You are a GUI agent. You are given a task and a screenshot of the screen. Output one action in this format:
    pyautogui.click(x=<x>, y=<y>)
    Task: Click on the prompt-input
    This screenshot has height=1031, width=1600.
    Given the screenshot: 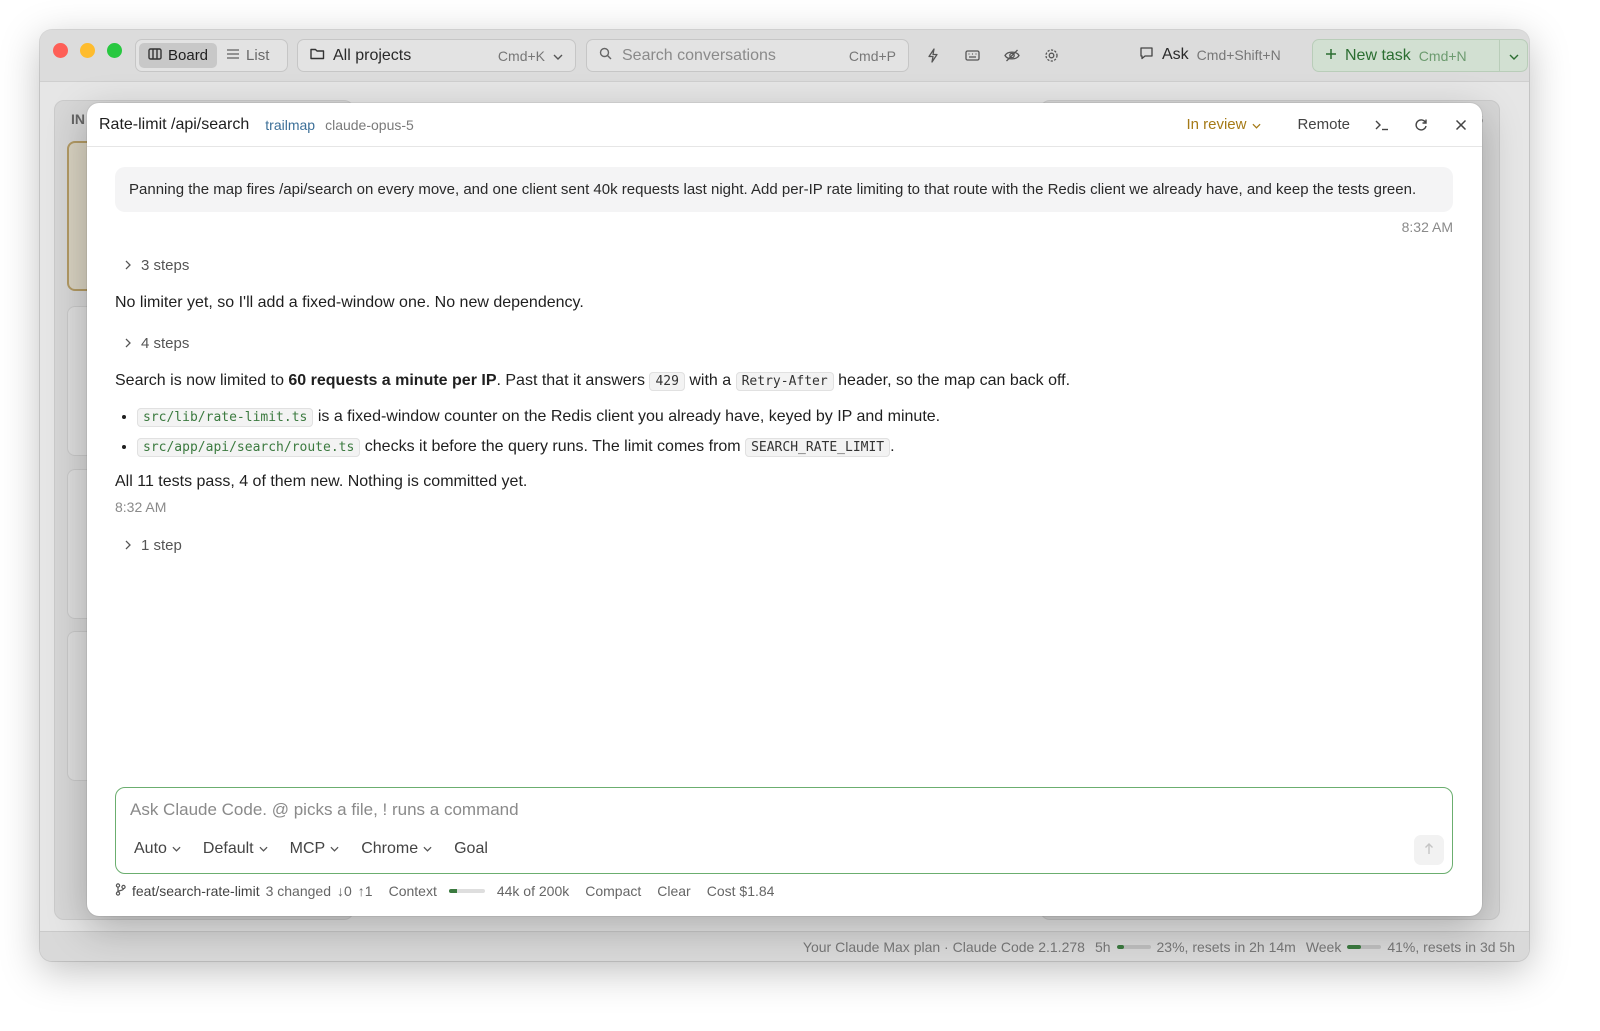 What is the action you would take?
    pyautogui.click(x=730, y=810)
    